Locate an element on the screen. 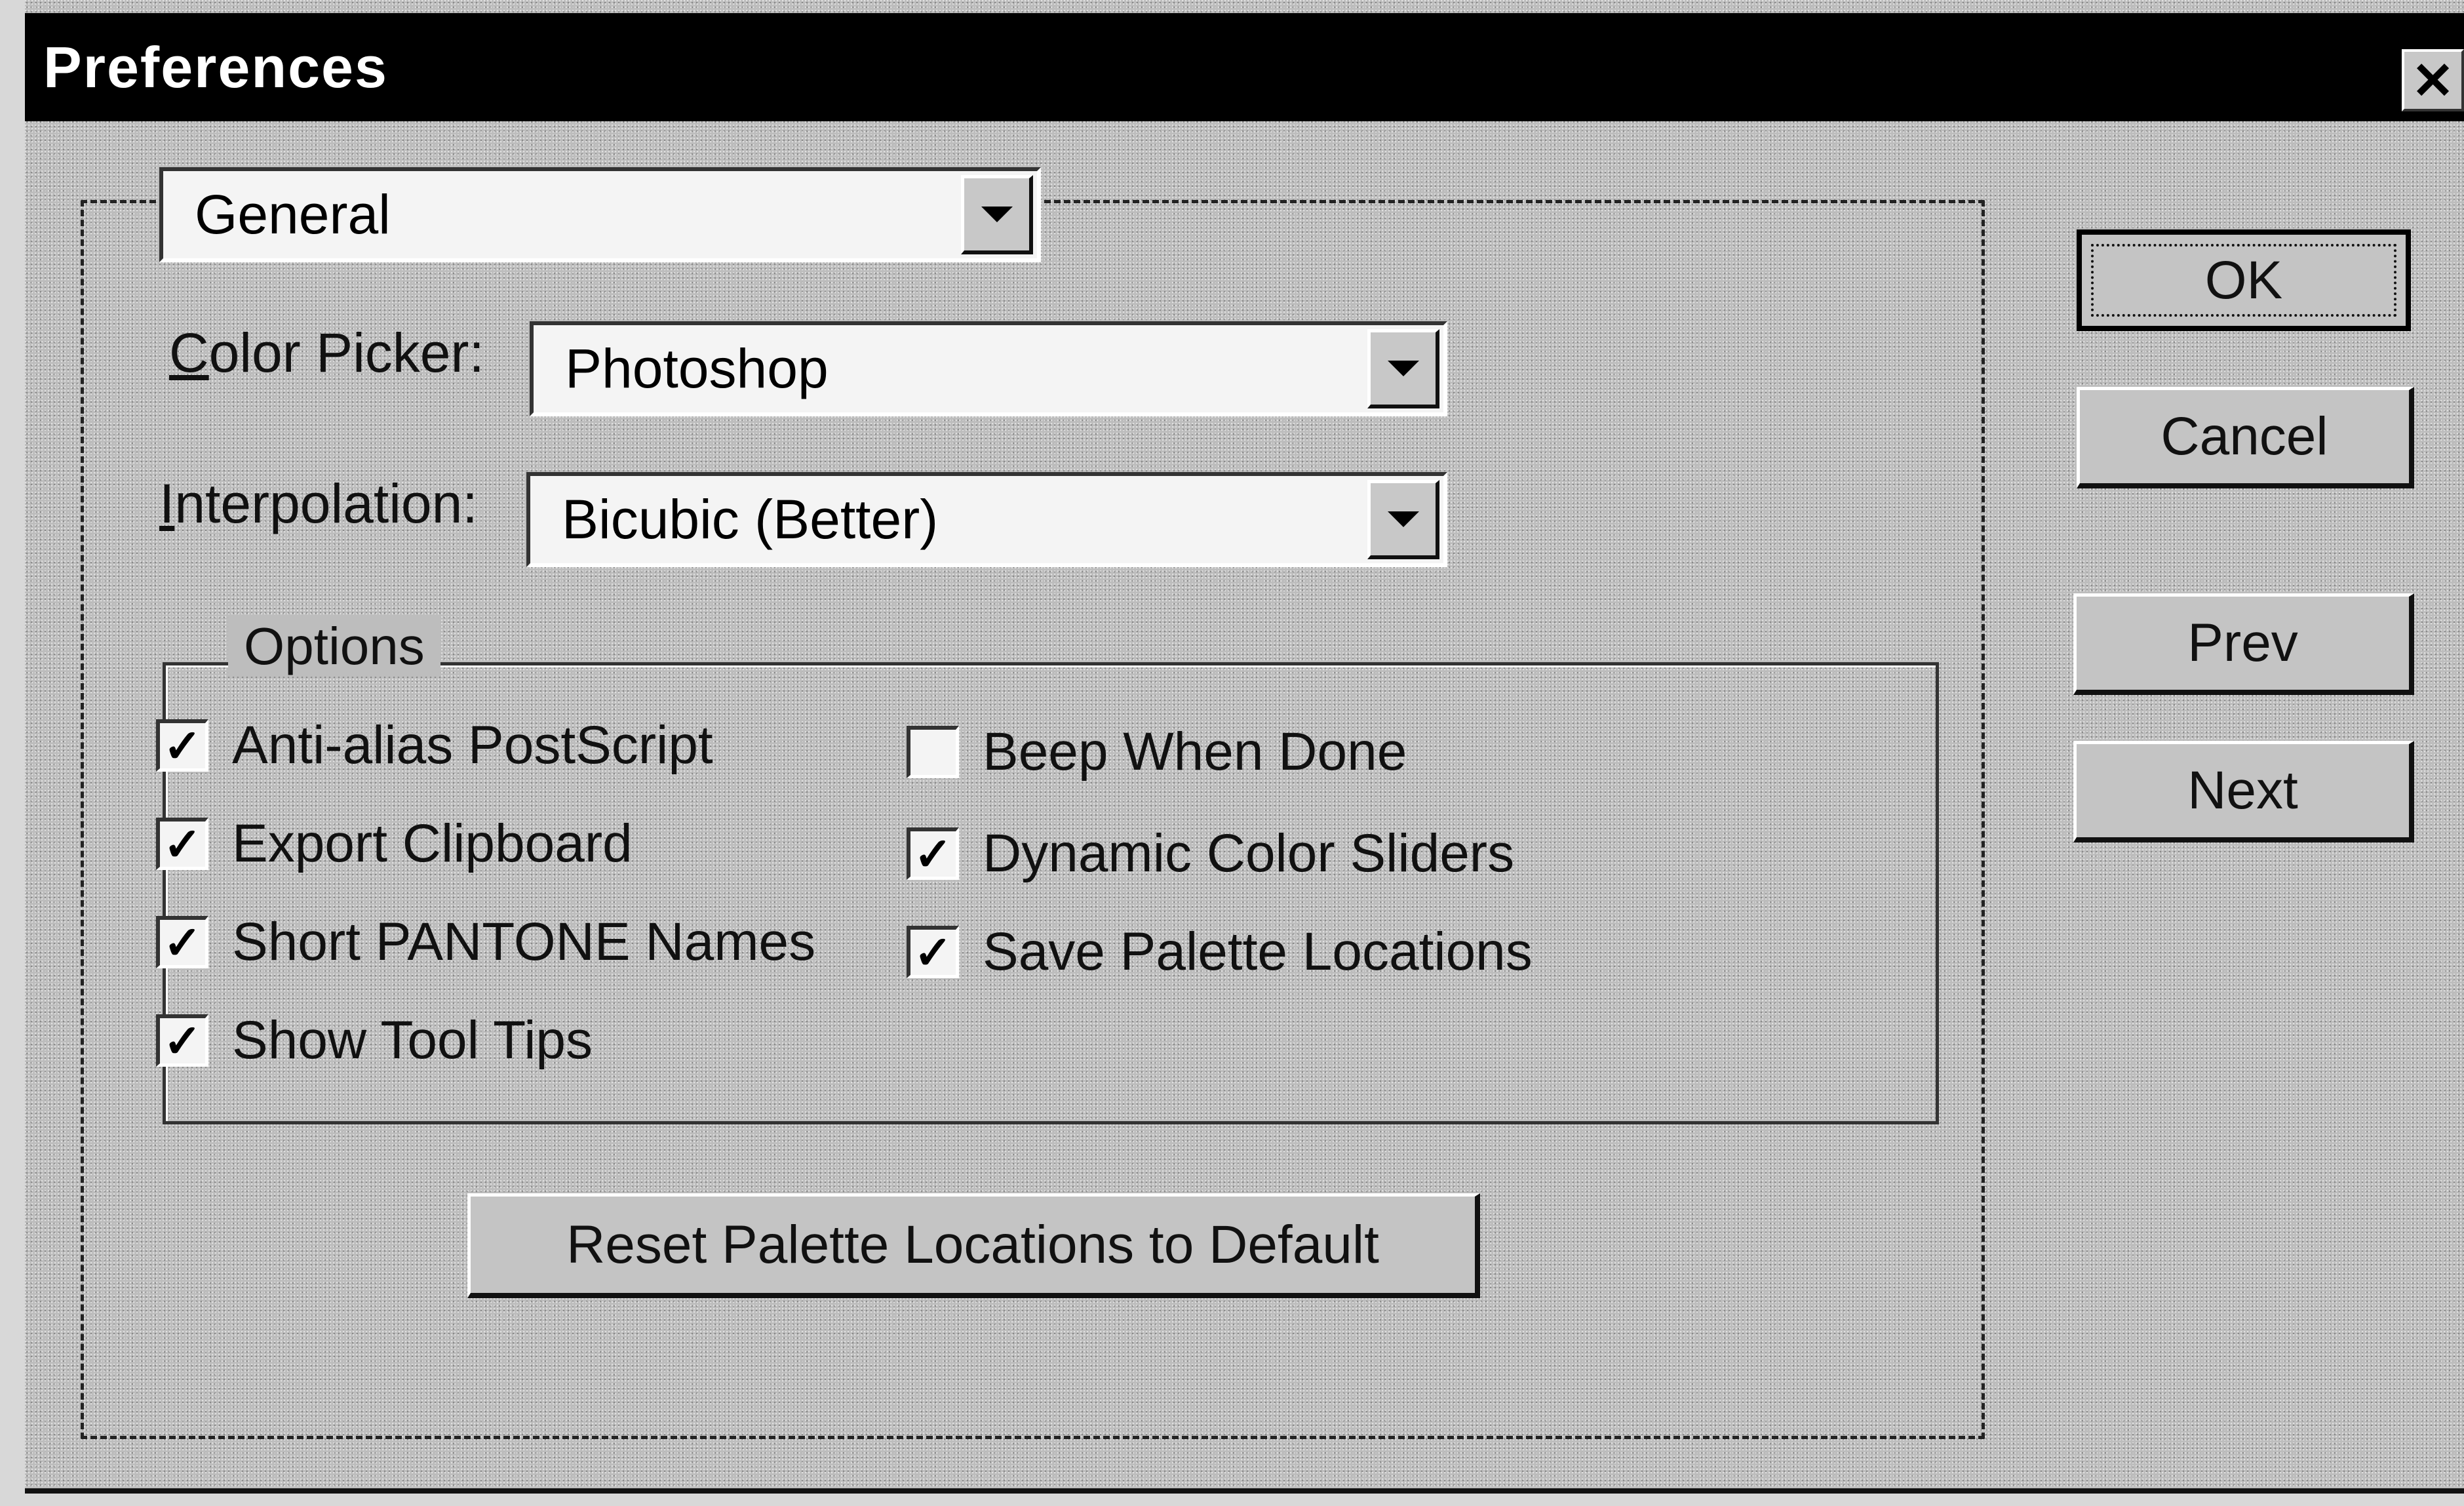 Image resolution: width=2464 pixels, height=1506 pixels. close-icon: ✕ is located at coordinates (2433, 80).